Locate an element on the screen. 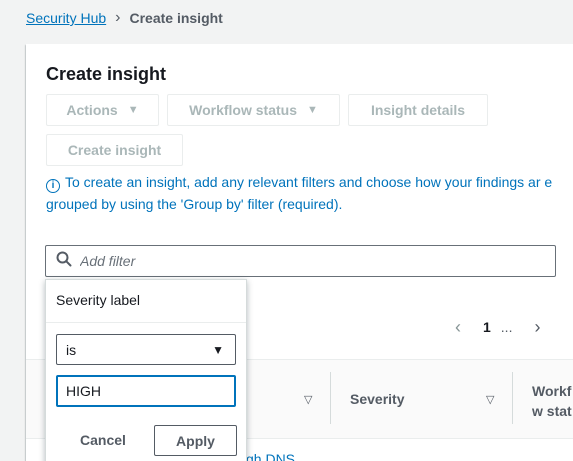 This screenshot has width=573, height=461. dropdown-divider is located at coordinates (146, 322).